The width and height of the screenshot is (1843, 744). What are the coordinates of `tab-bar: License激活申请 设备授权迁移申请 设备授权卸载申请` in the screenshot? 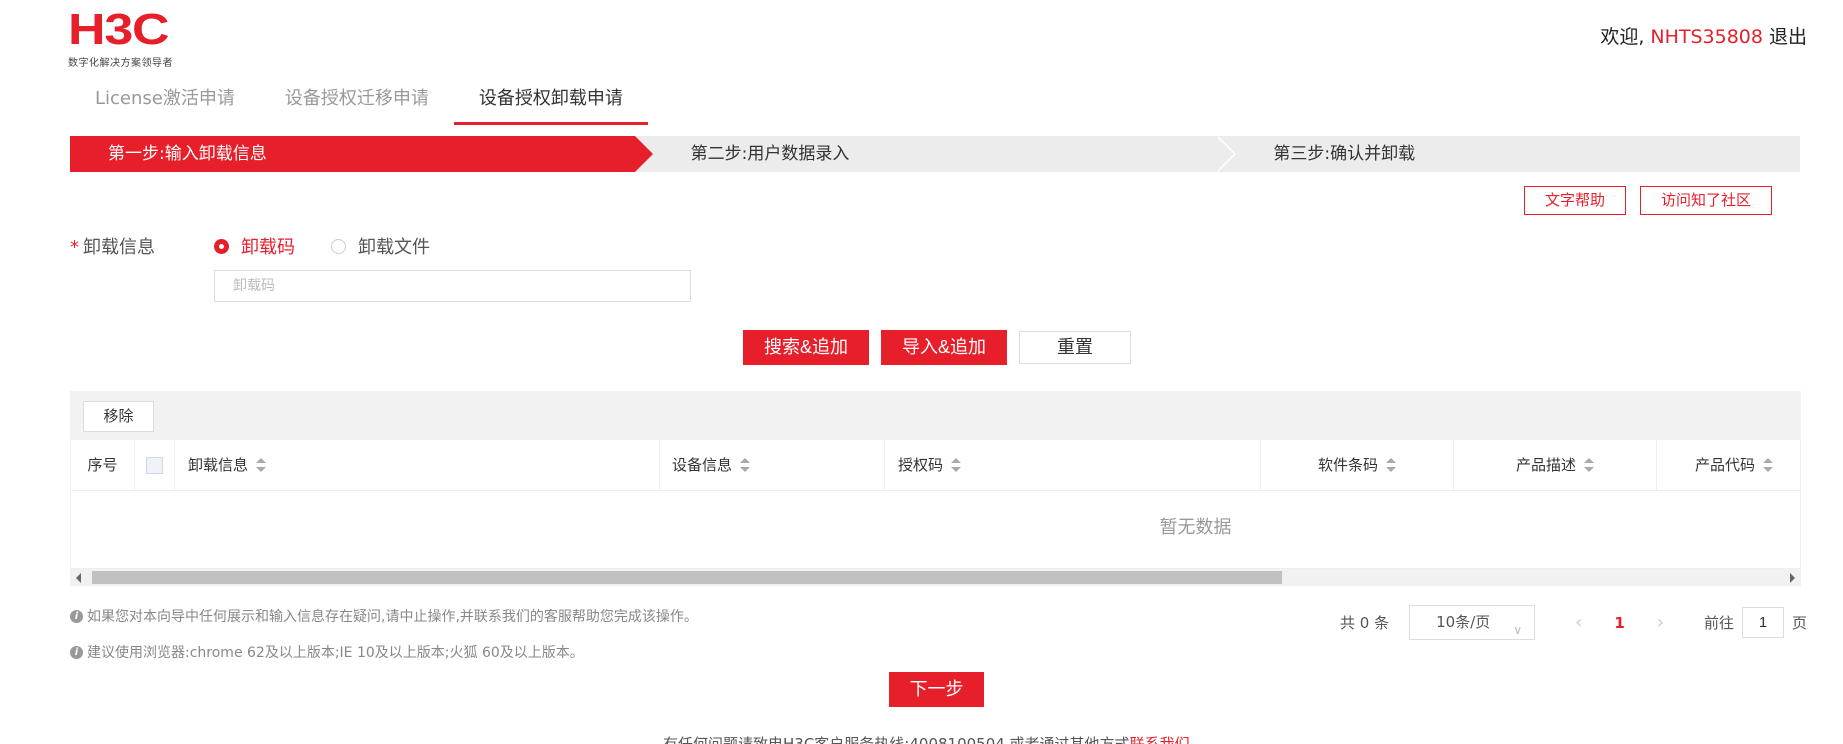 It's located at (359, 104).